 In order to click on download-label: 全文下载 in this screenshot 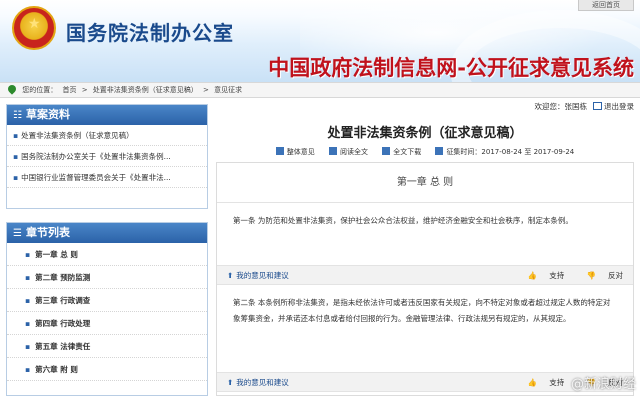, I will do `click(407, 152)`.